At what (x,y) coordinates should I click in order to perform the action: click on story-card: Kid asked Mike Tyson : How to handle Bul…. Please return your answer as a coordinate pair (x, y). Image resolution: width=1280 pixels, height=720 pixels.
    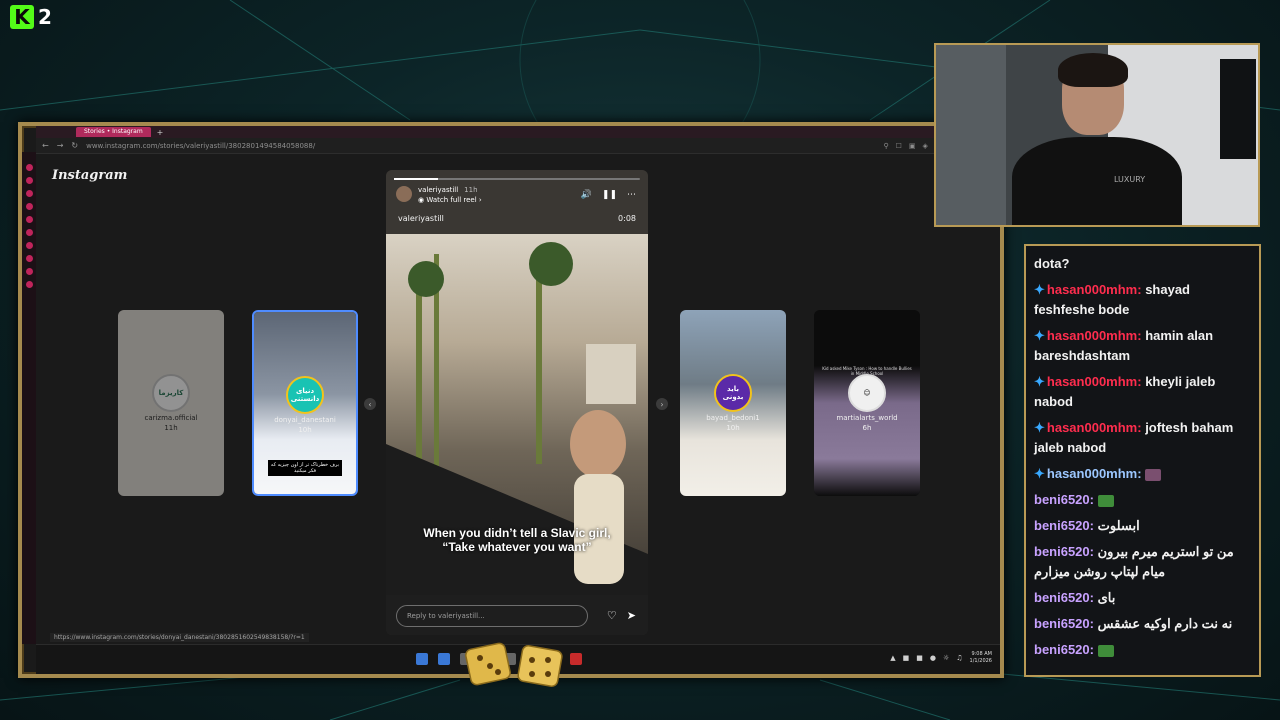
    Looking at the image, I should click on (867, 403).